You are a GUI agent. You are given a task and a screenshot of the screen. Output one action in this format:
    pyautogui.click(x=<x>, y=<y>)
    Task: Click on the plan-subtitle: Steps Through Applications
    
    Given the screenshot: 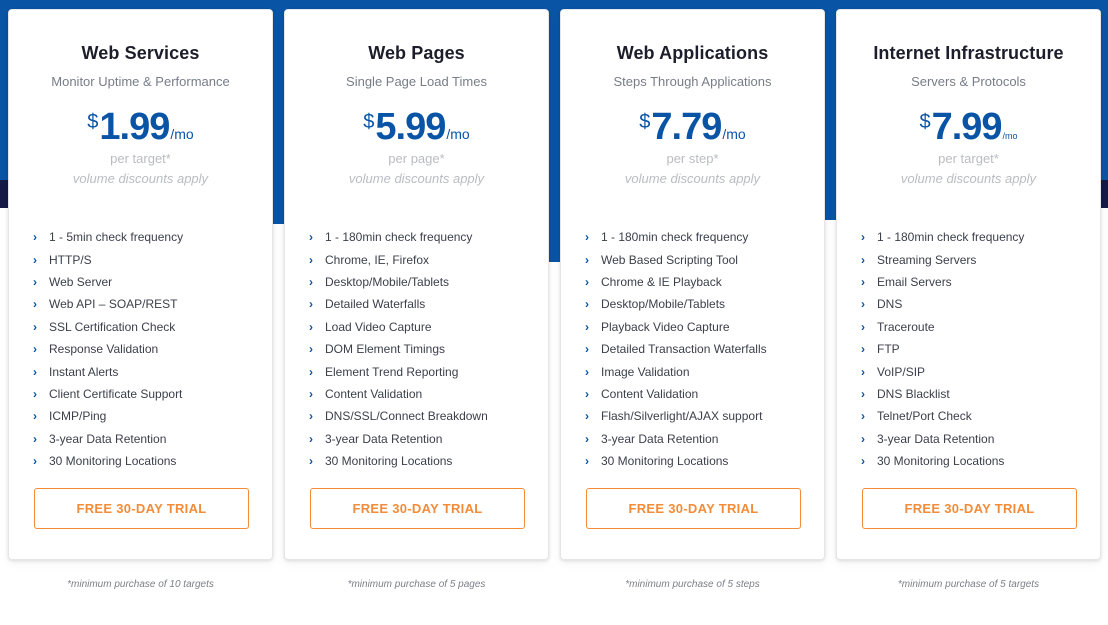 What is the action you would take?
    pyautogui.click(x=692, y=81)
    